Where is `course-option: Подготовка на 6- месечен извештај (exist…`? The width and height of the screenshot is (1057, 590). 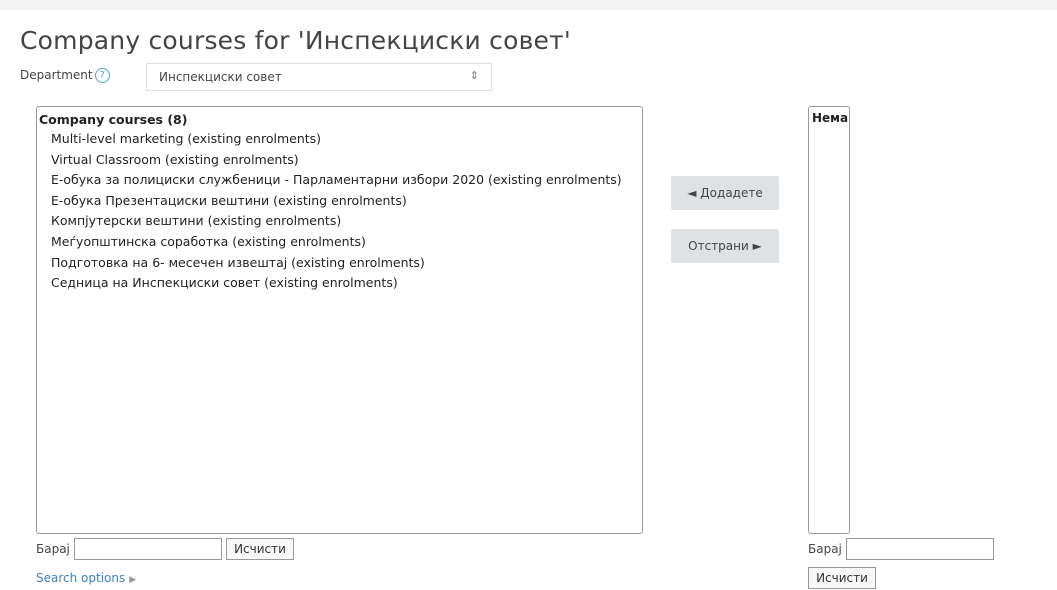
course-option: Подготовка на 6- месечен извештај (exist… is located at coordinates (339, 263).